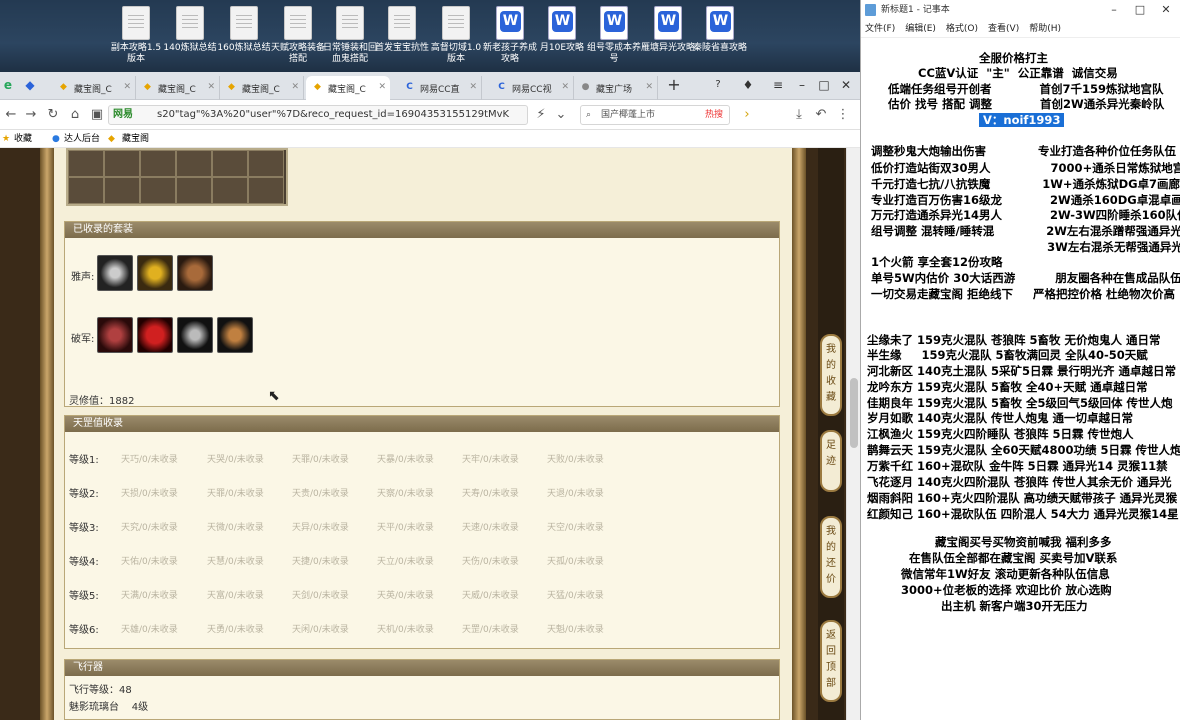 The width and height of the screenshot is (1180, 720). Describe the element at coordinates (1140, 10) in the screenshot. I see `notepad-maximize-button: □` at that location.